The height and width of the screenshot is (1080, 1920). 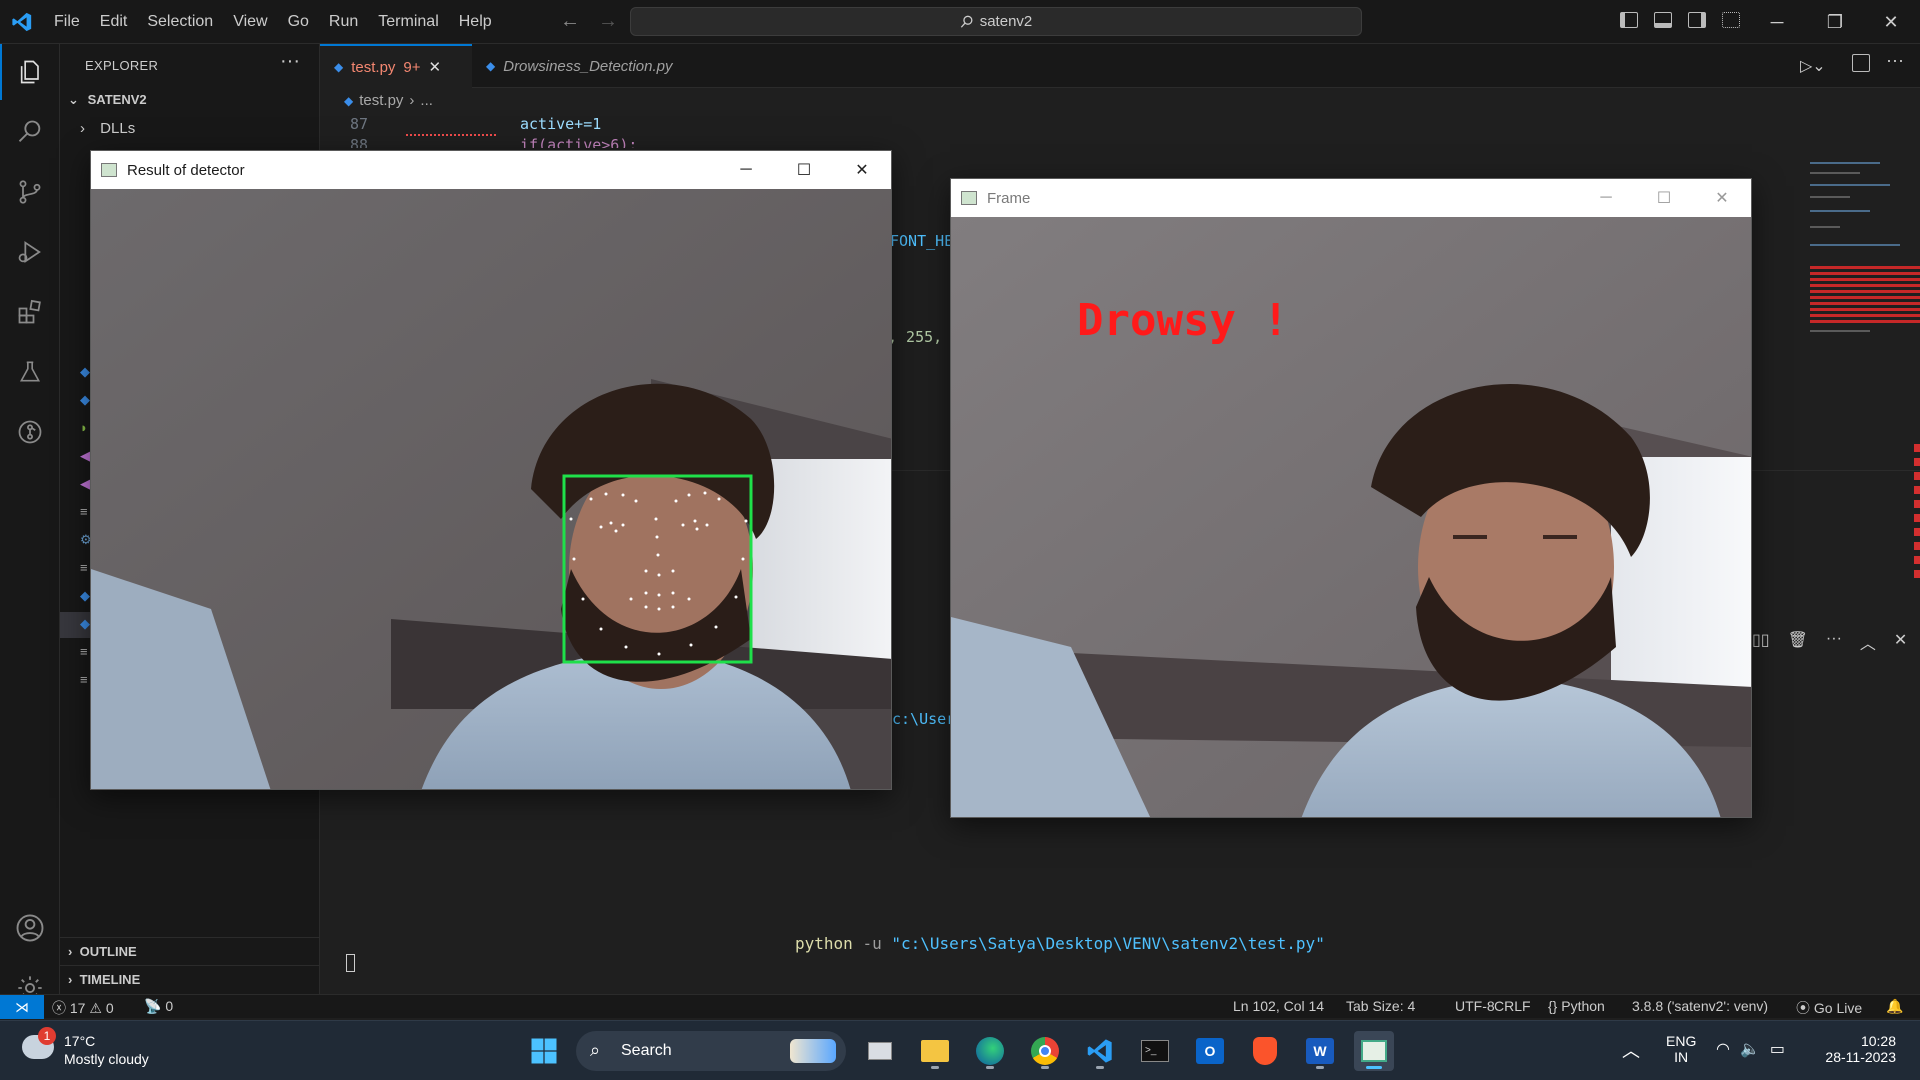 I want to click on code-line: 87, so click(x=359, y=124).